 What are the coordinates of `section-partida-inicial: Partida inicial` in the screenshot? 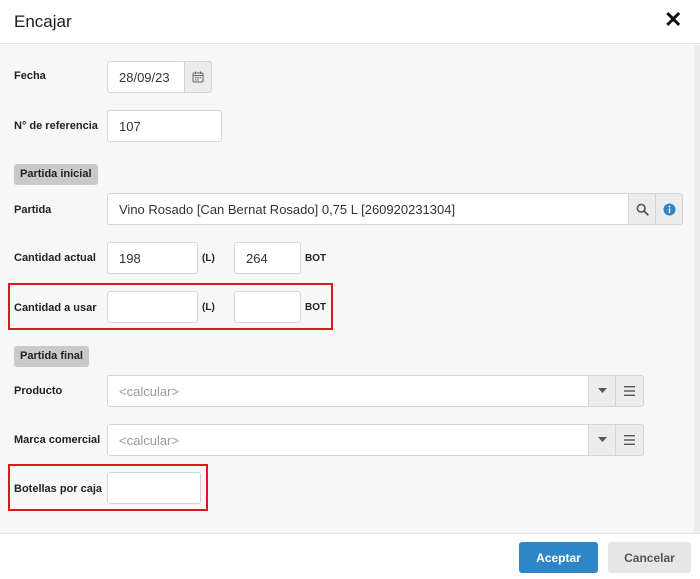 It's located at (56, 174).